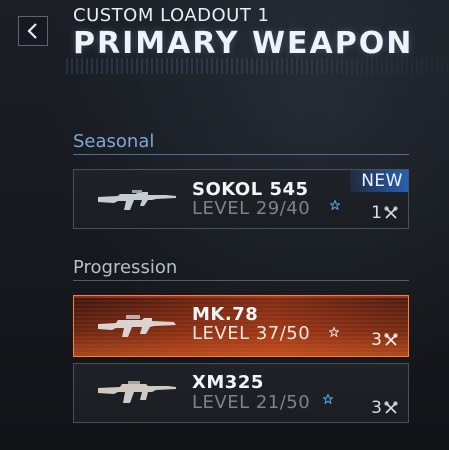 Image resolution: width=449 pixels, height=450 pixels. I want to click on weapon-card-xm325: XM325 LEVEL 21/50 3, so click(241, 393).